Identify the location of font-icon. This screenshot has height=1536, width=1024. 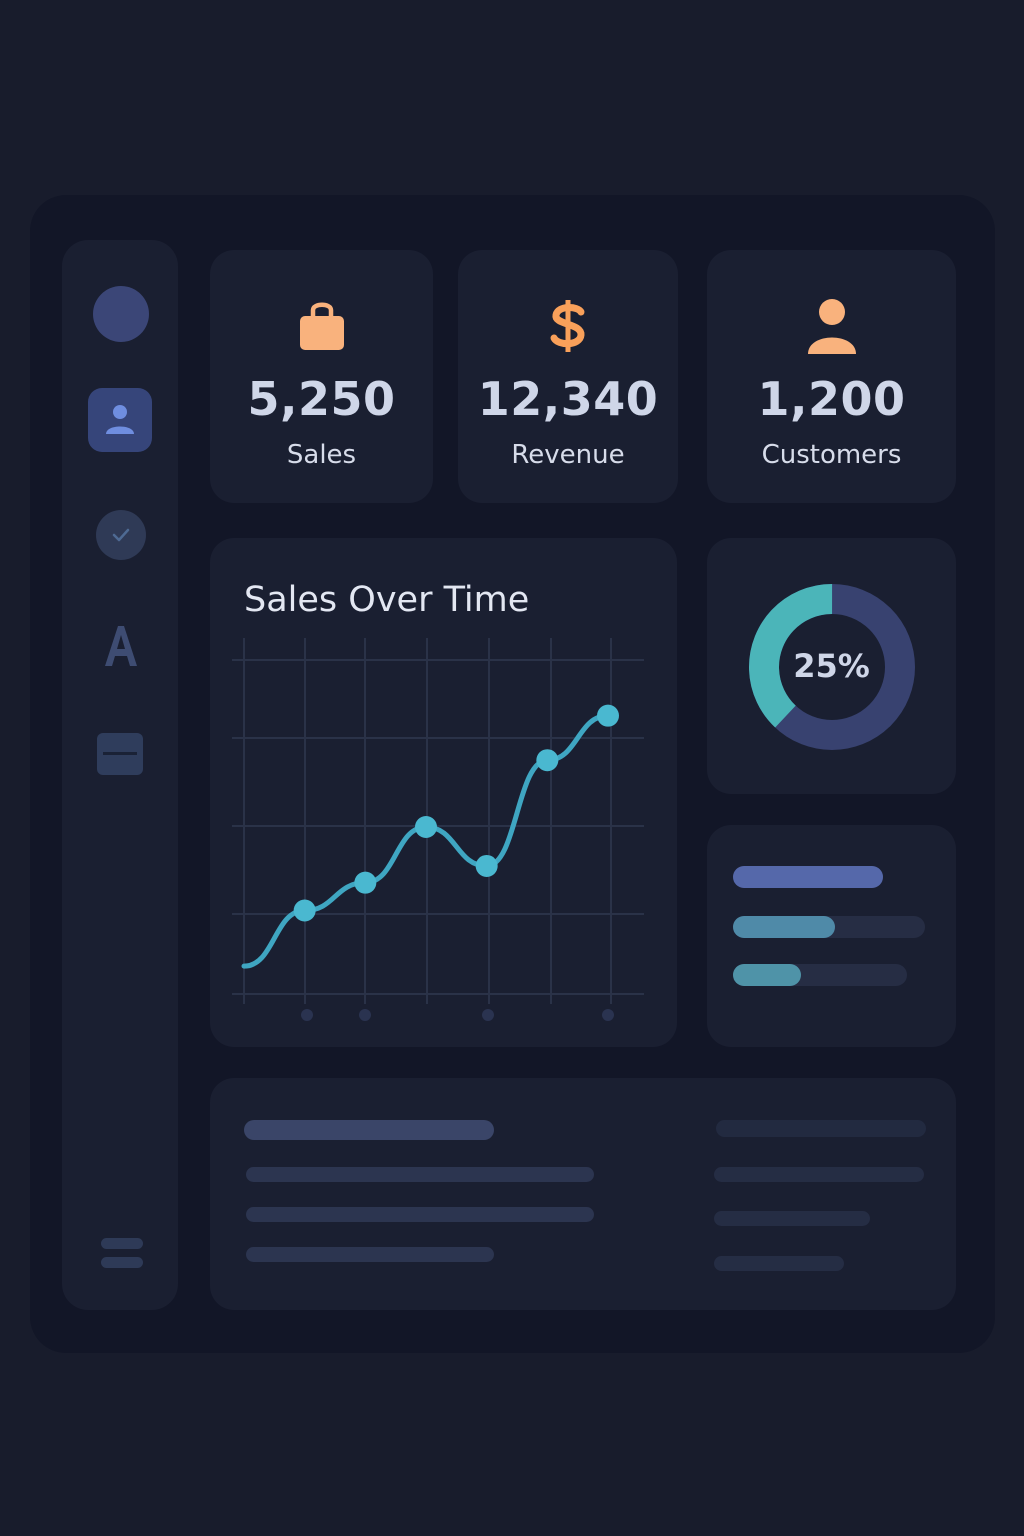
(121, 646).